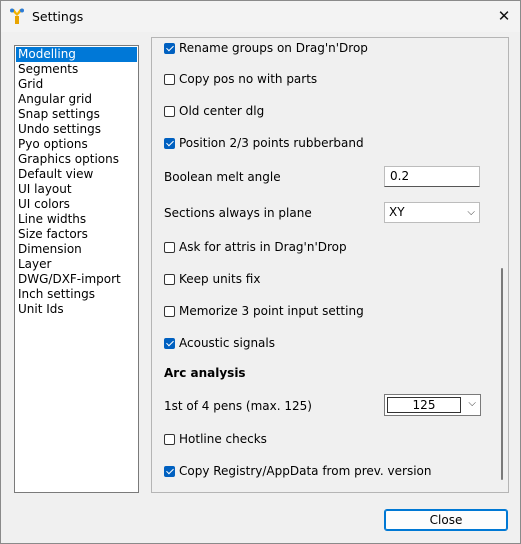  Describe the element at coordinates (76, 219) in the screenshot. I see `nav-item-line-widths: Line widths` at that location.